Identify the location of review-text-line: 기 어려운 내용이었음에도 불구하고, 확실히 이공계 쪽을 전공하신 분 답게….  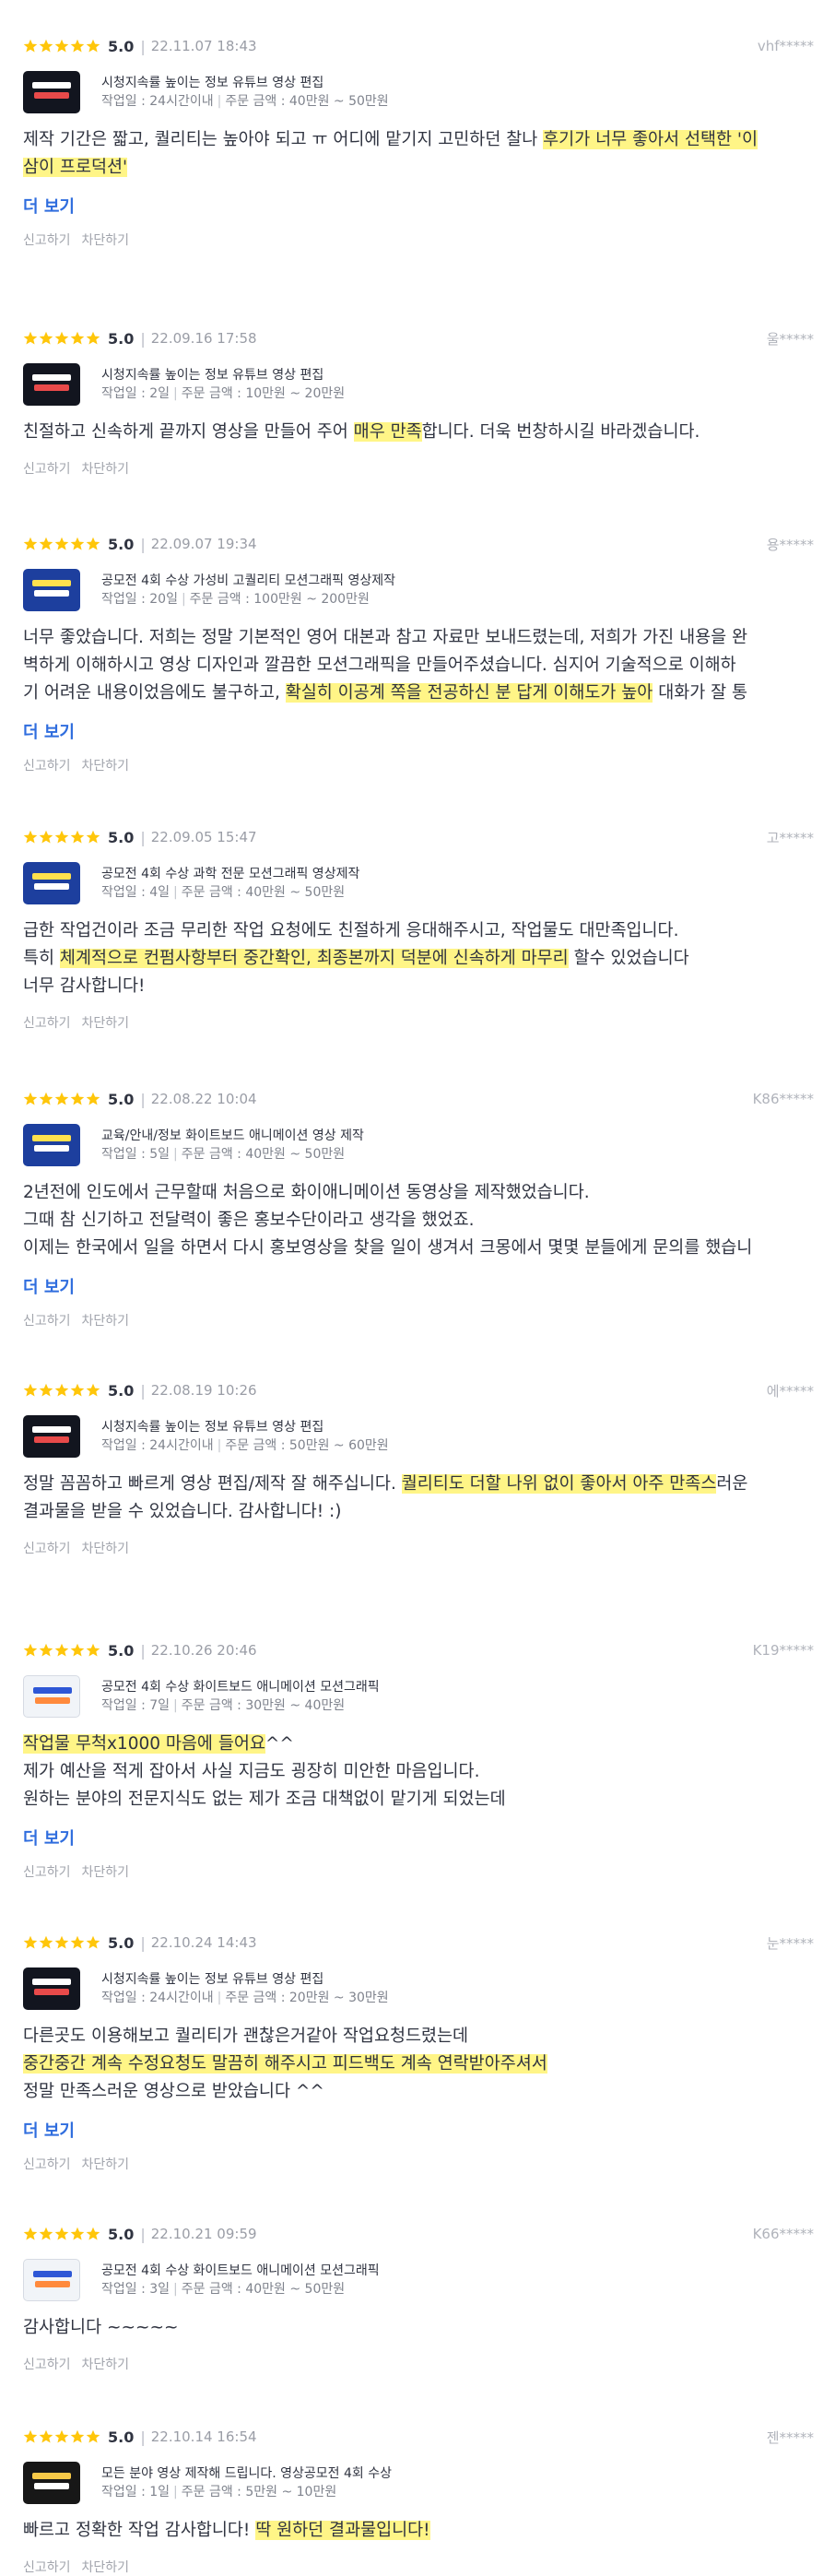
(419, 693).